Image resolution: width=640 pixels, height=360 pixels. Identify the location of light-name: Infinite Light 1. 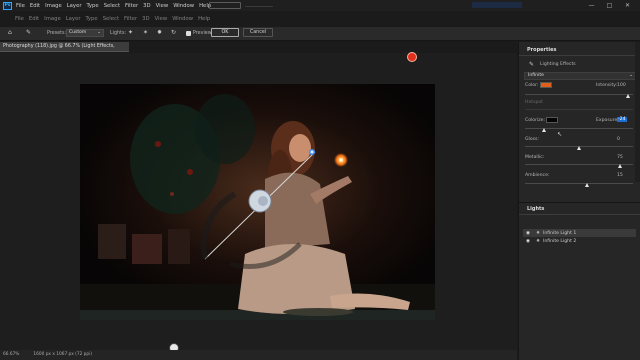
(560, 233).